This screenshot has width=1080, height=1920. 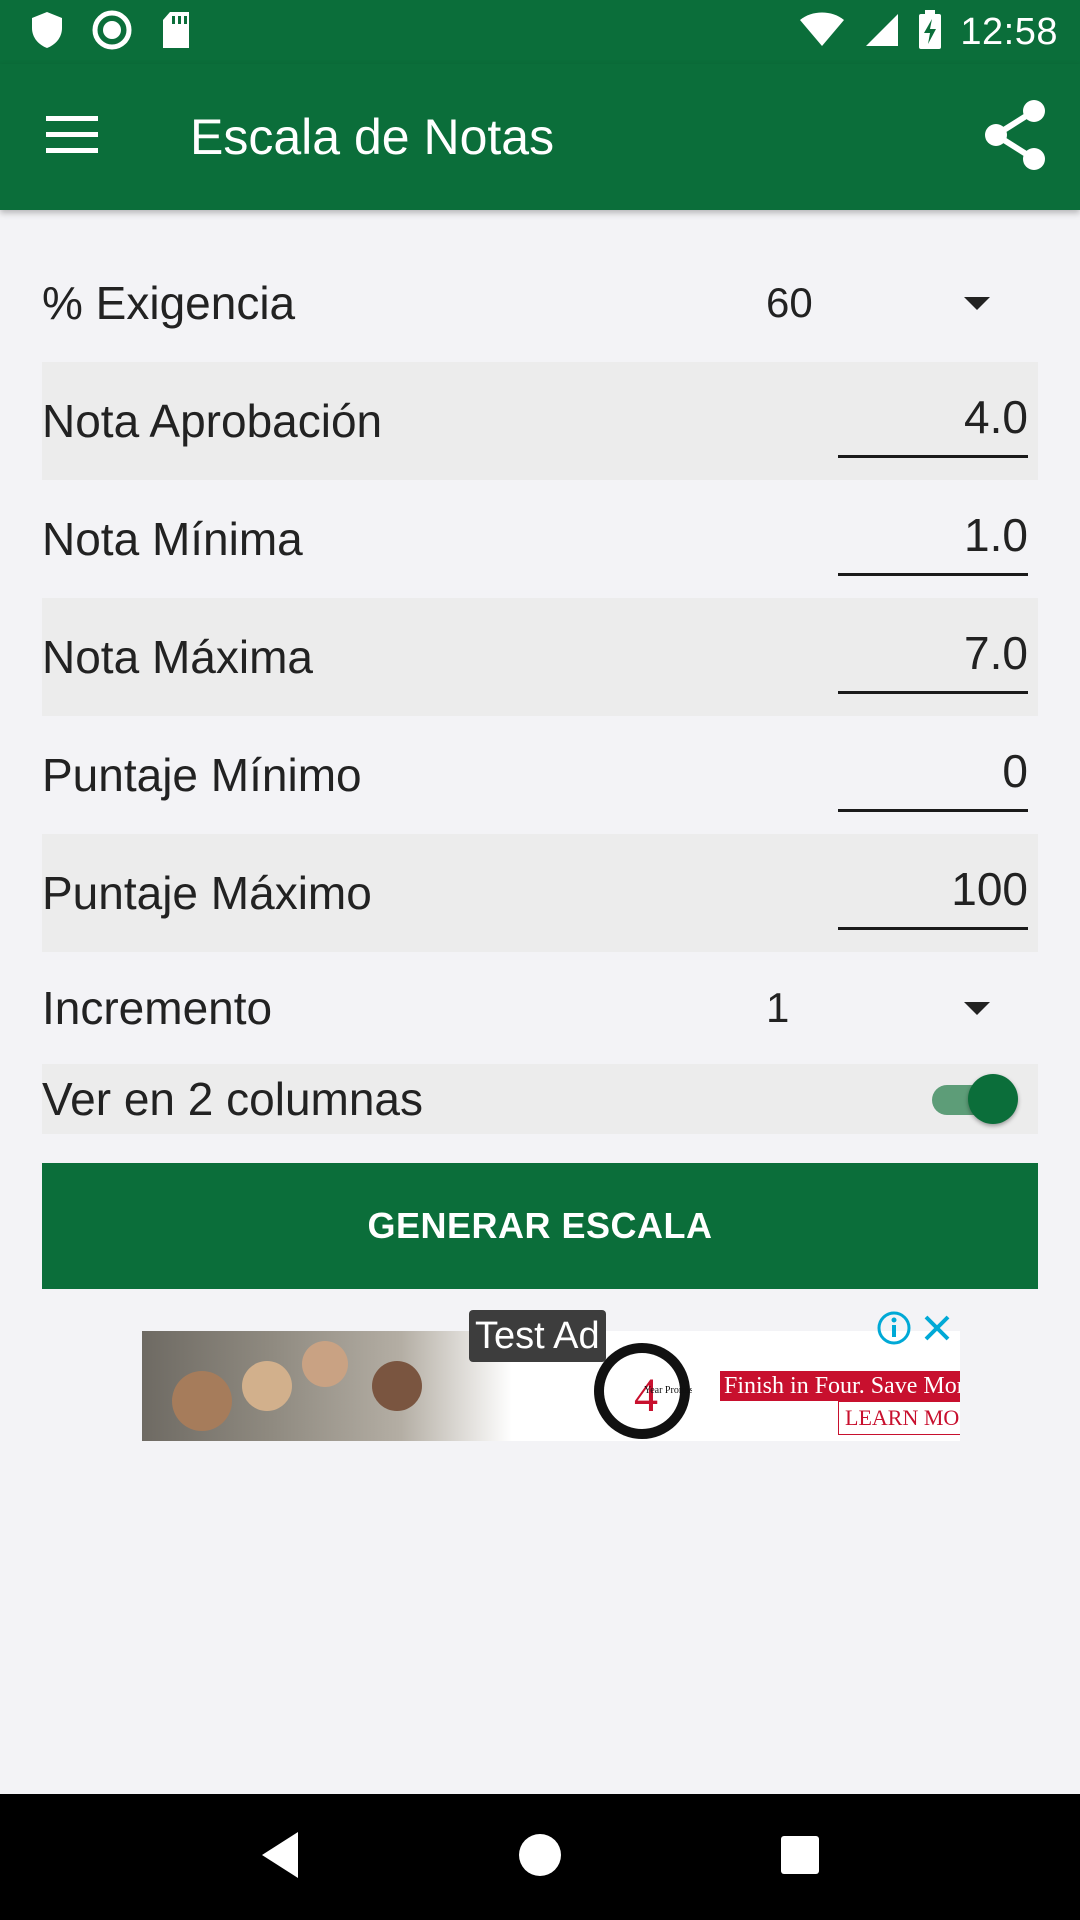 I want to click on incremento-select: 1, so click(x=878, y=1008).